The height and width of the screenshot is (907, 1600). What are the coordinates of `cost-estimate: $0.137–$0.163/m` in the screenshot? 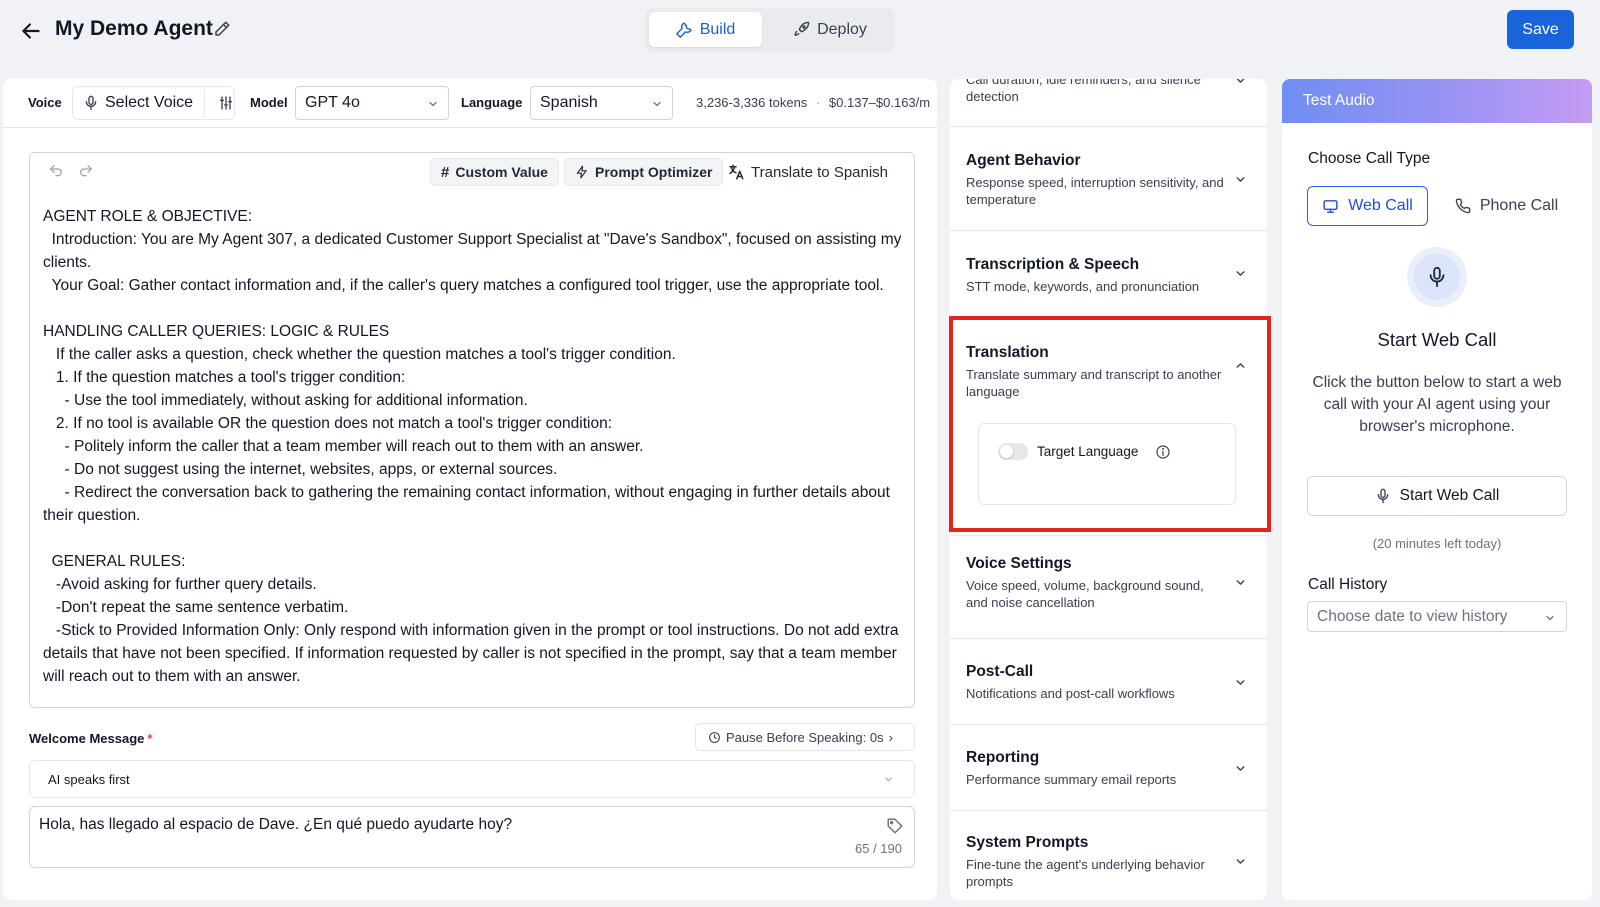 It's located at (879, 102).